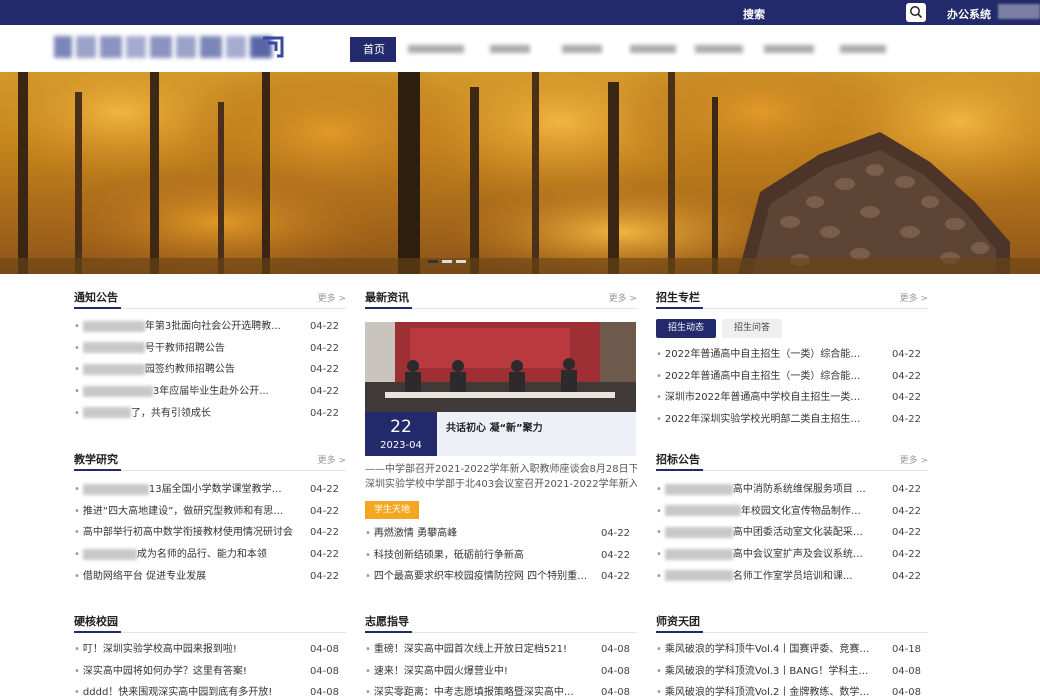 The width and height of the screenshot is (1040, 700). What do you see at coordinates (210, 327) in the screenshot?
I see `list-item: • 年第3批面向社会公开选聘教... 04-22` at bounding box center [210, 327].